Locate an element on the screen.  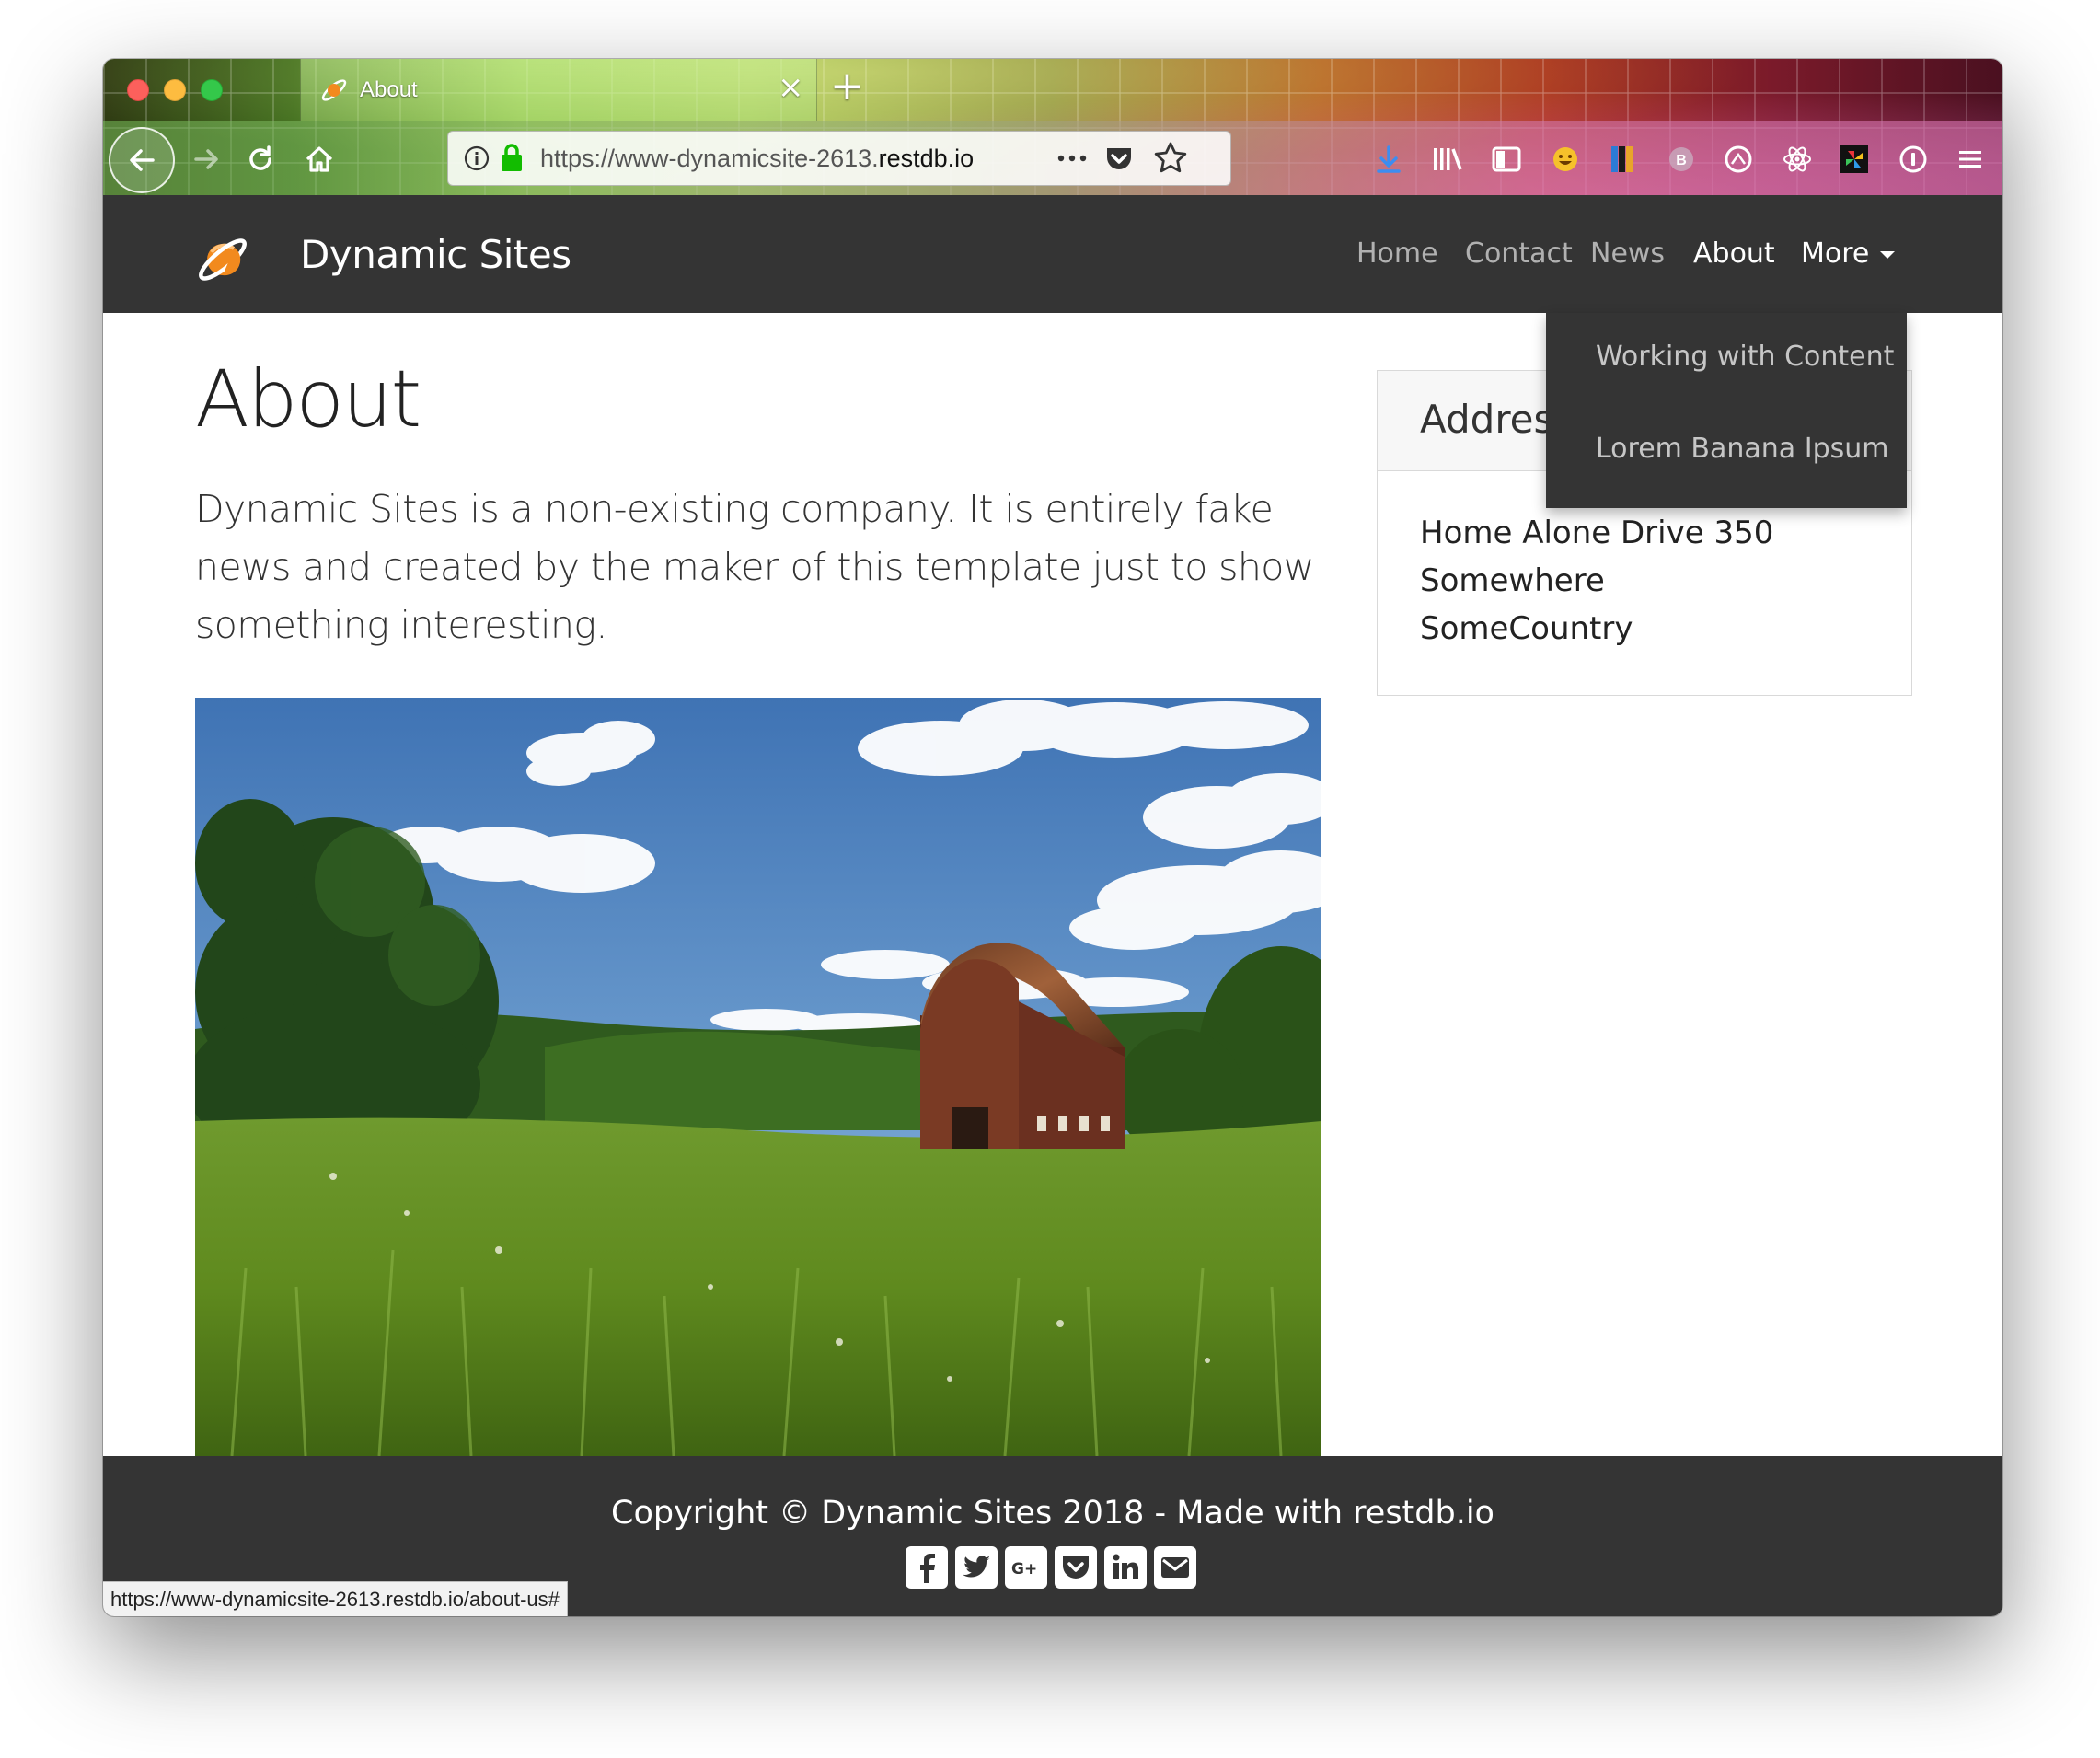
sync-extension-button is located at coordinates (1738, 159).